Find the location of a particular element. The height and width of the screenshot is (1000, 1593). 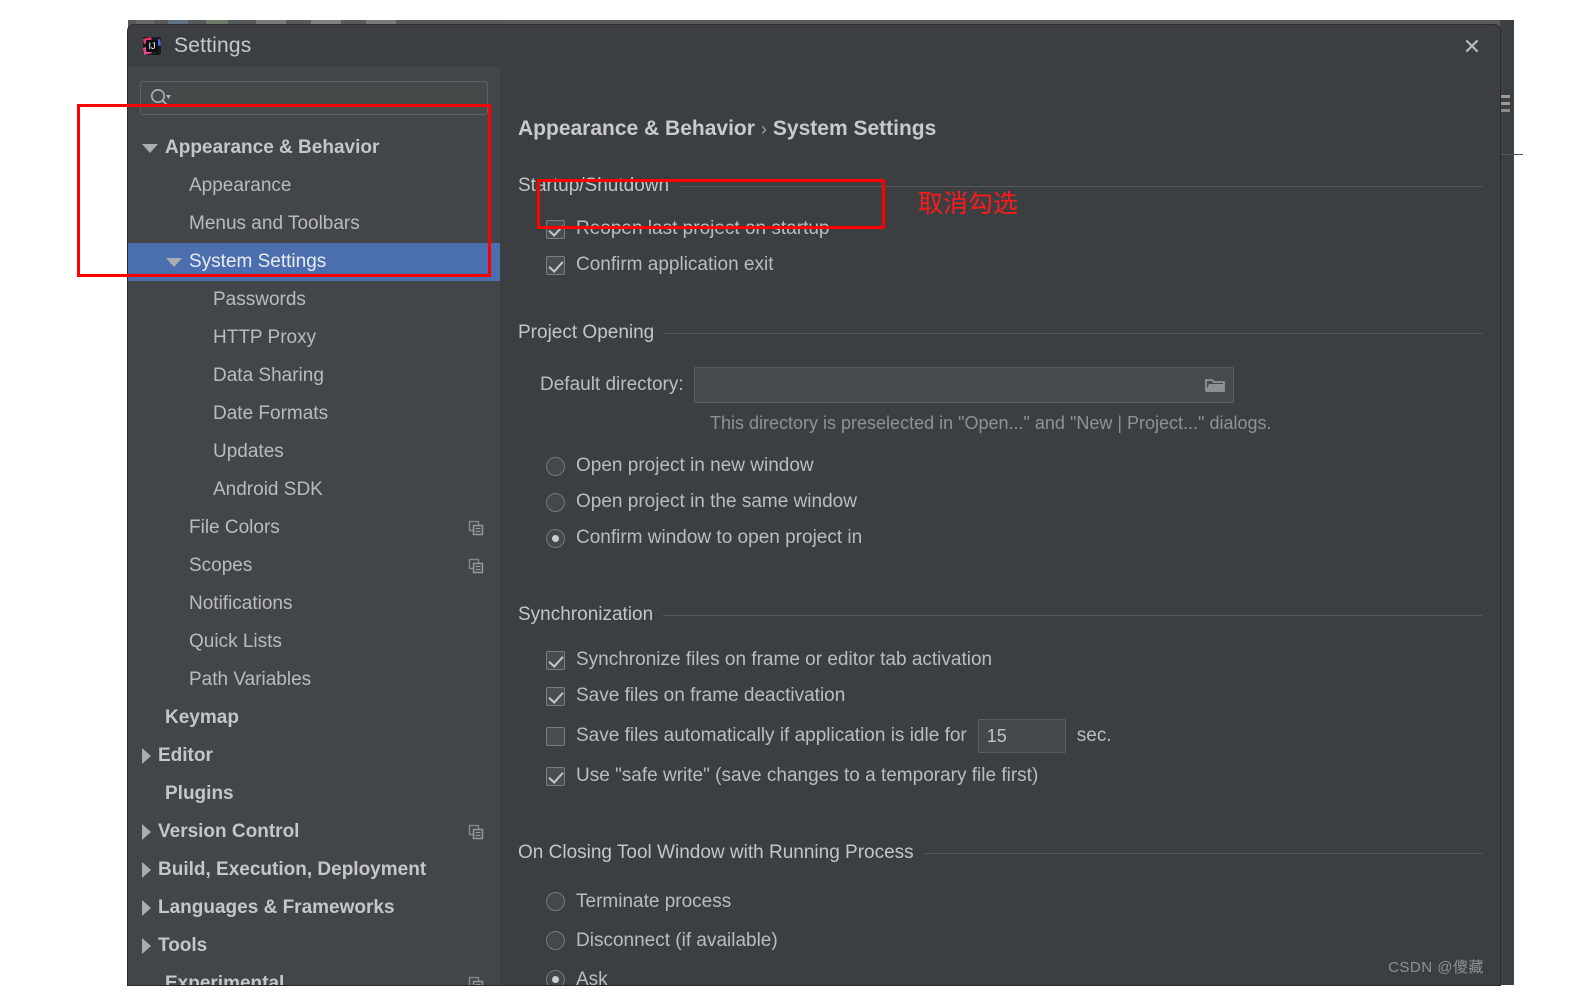

sidebar-item-path-variables: Path Variables is located at coordinates (314, 680).